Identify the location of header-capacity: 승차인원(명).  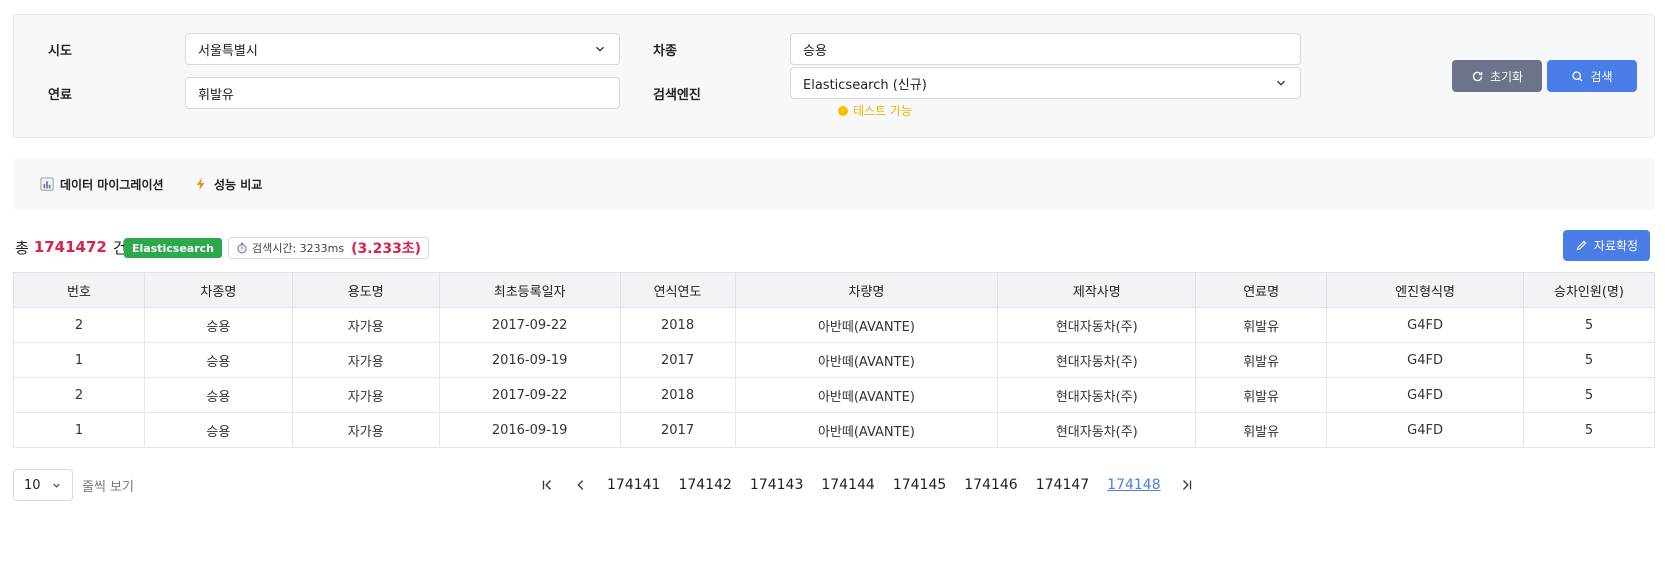
(1589, 290).